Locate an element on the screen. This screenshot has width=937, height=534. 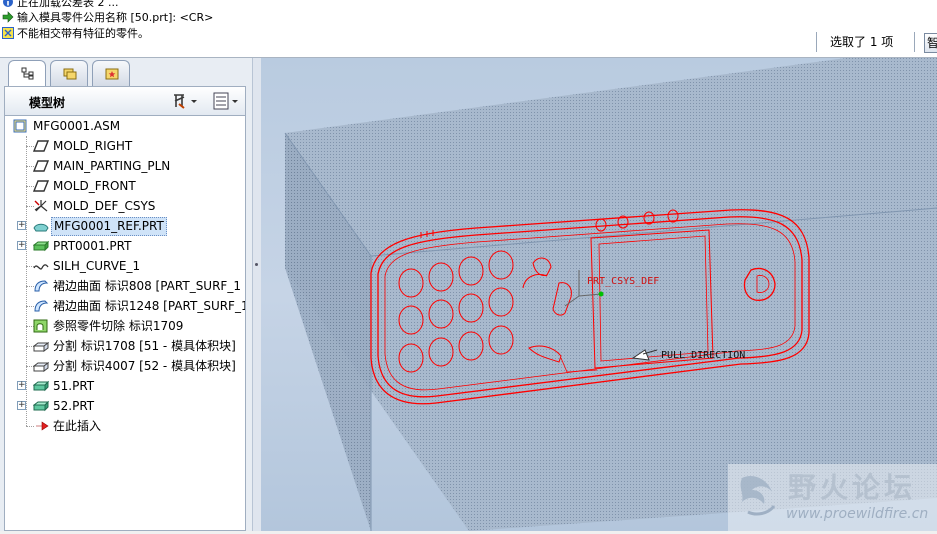
tab-folder-browser is located at coordinates (69, 73).